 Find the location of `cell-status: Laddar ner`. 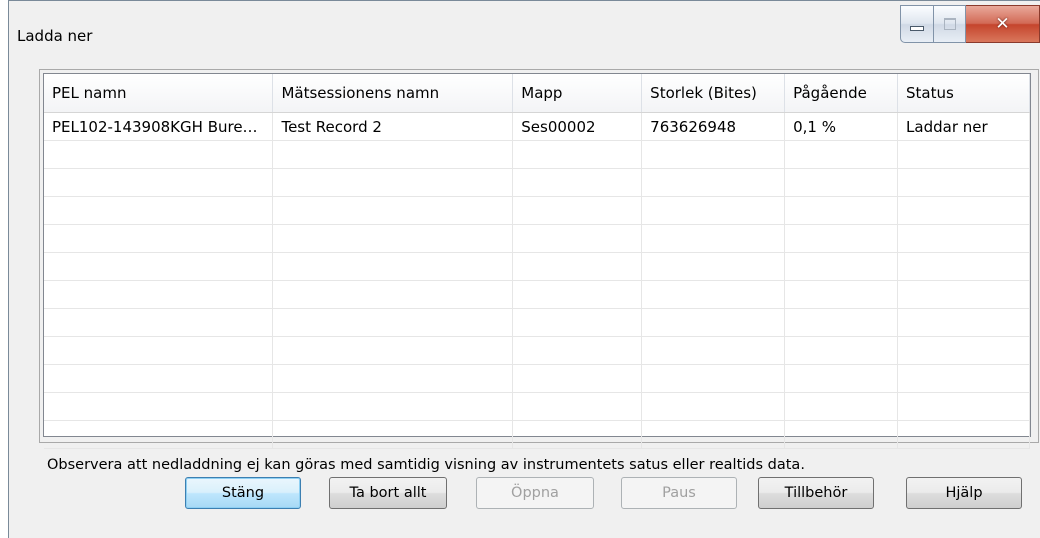

cell-status: Laddar ner is located at coordinates (963, 126).